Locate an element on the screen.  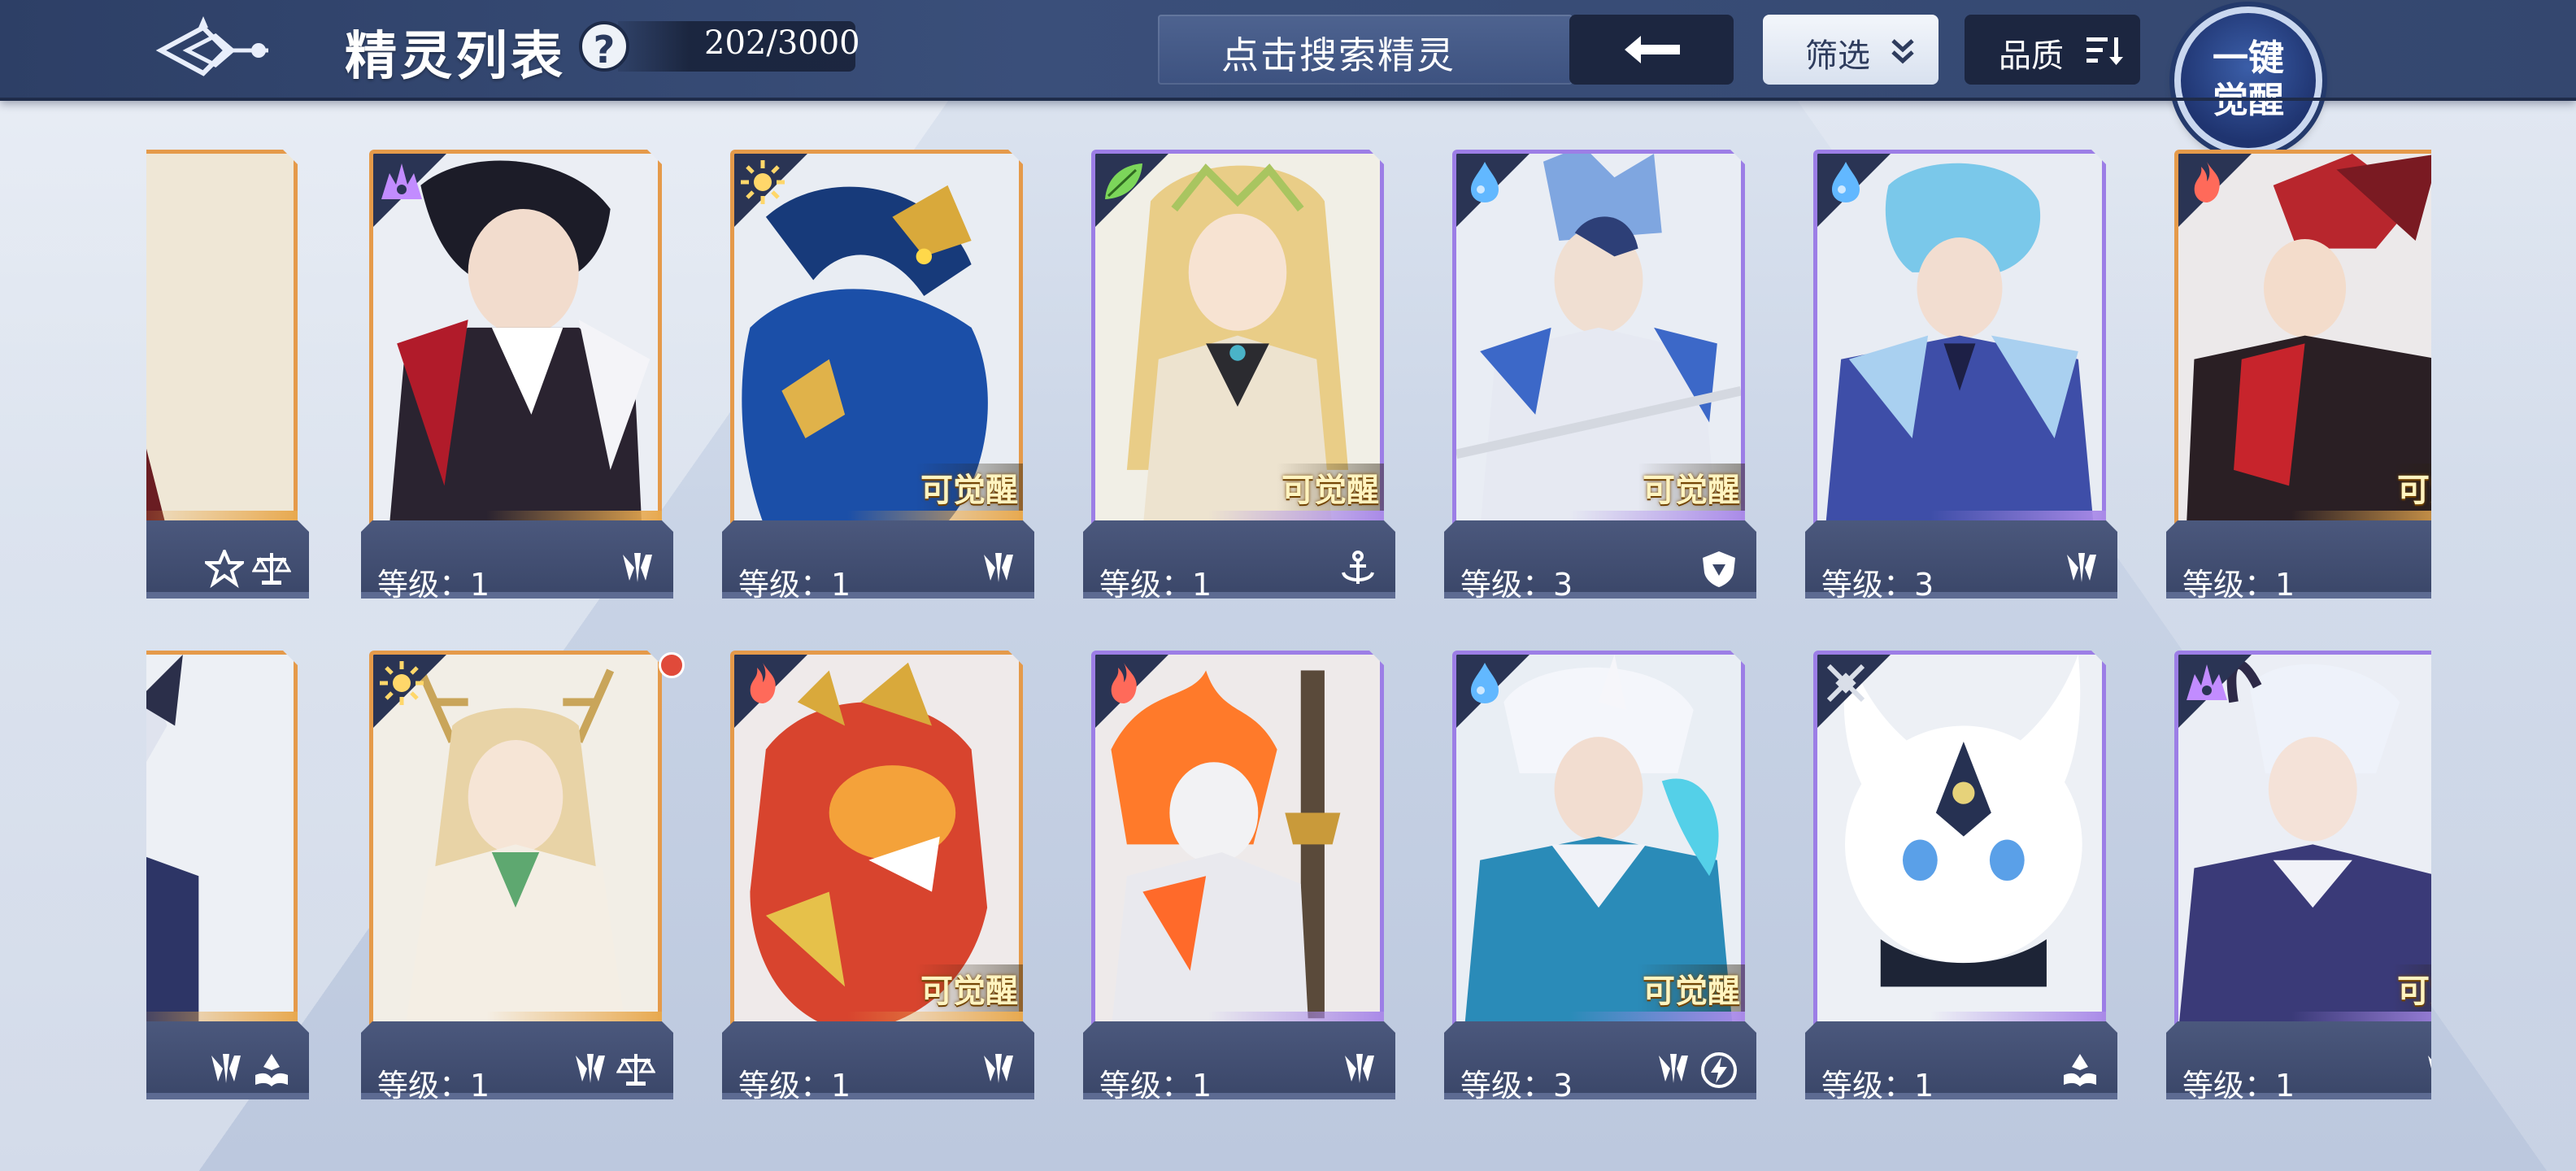
one-click-awaken-button: 一键 觉醒 is located at coordinates (2248, 81).